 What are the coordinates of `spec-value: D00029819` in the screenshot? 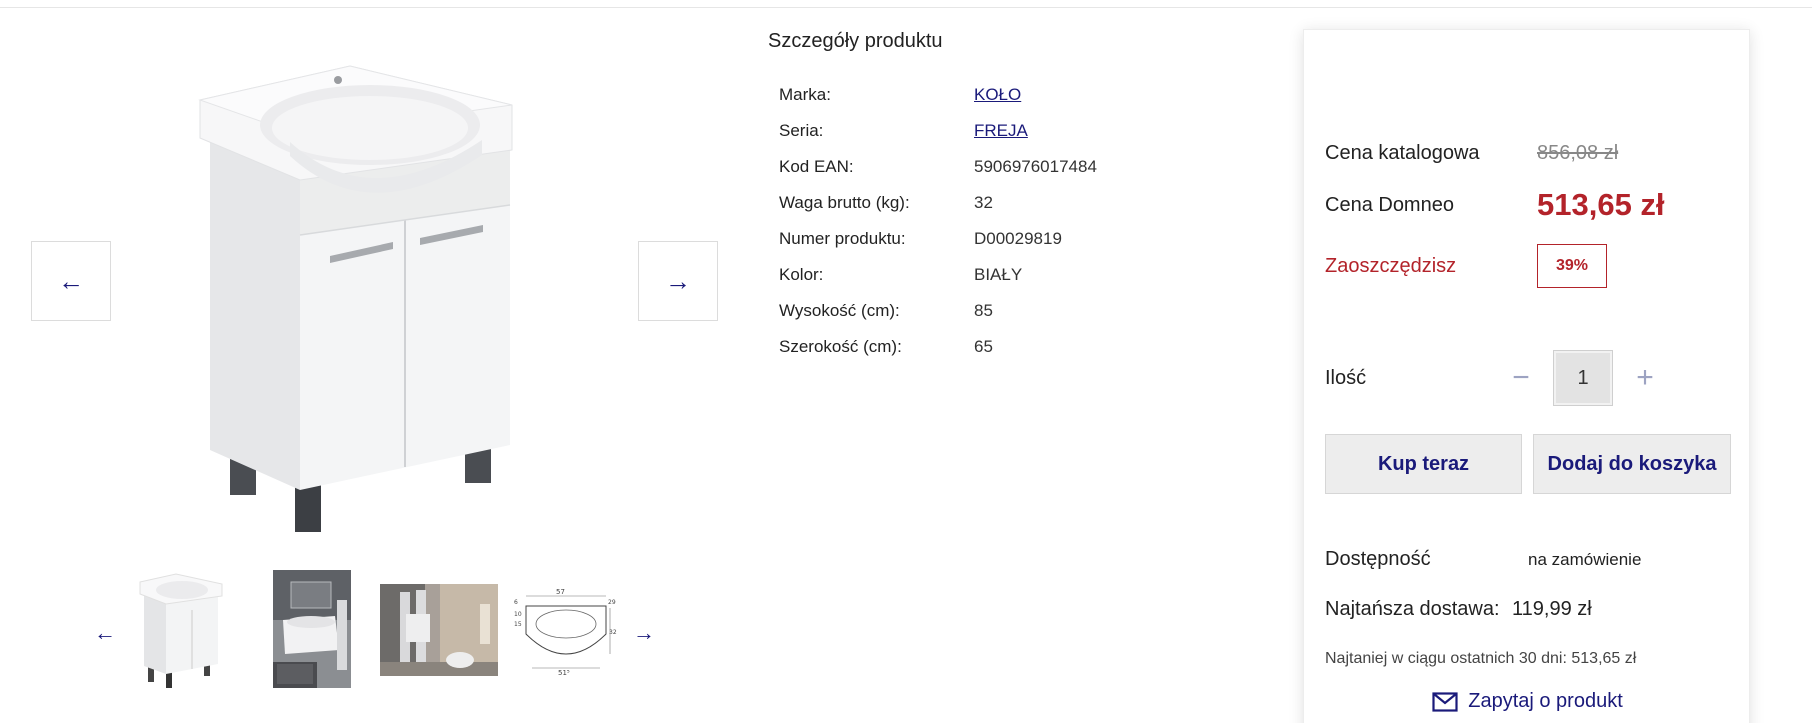 It's located at (1018, 238).